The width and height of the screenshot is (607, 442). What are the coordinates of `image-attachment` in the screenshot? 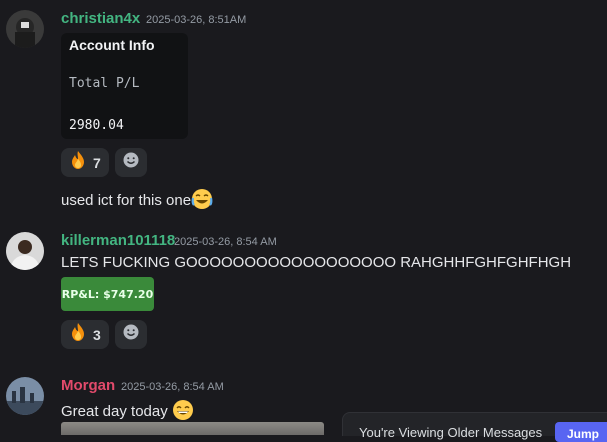 It's located at (192, 428).